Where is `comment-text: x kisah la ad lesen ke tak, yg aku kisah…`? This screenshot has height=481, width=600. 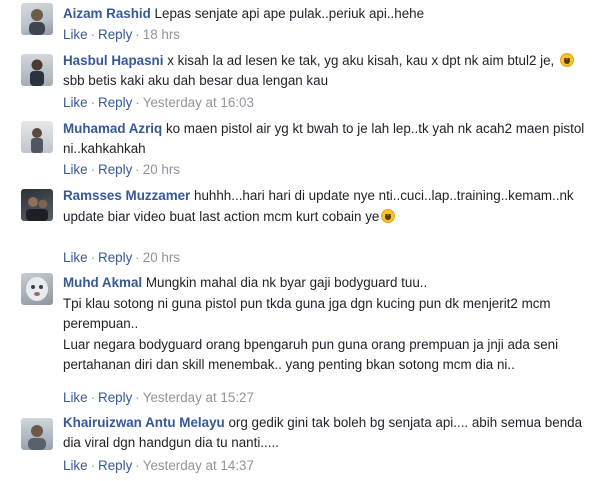 comment-text: x kisah la ad lesen ke tak, yg aku kisah… is located at coordinates (362, 60).